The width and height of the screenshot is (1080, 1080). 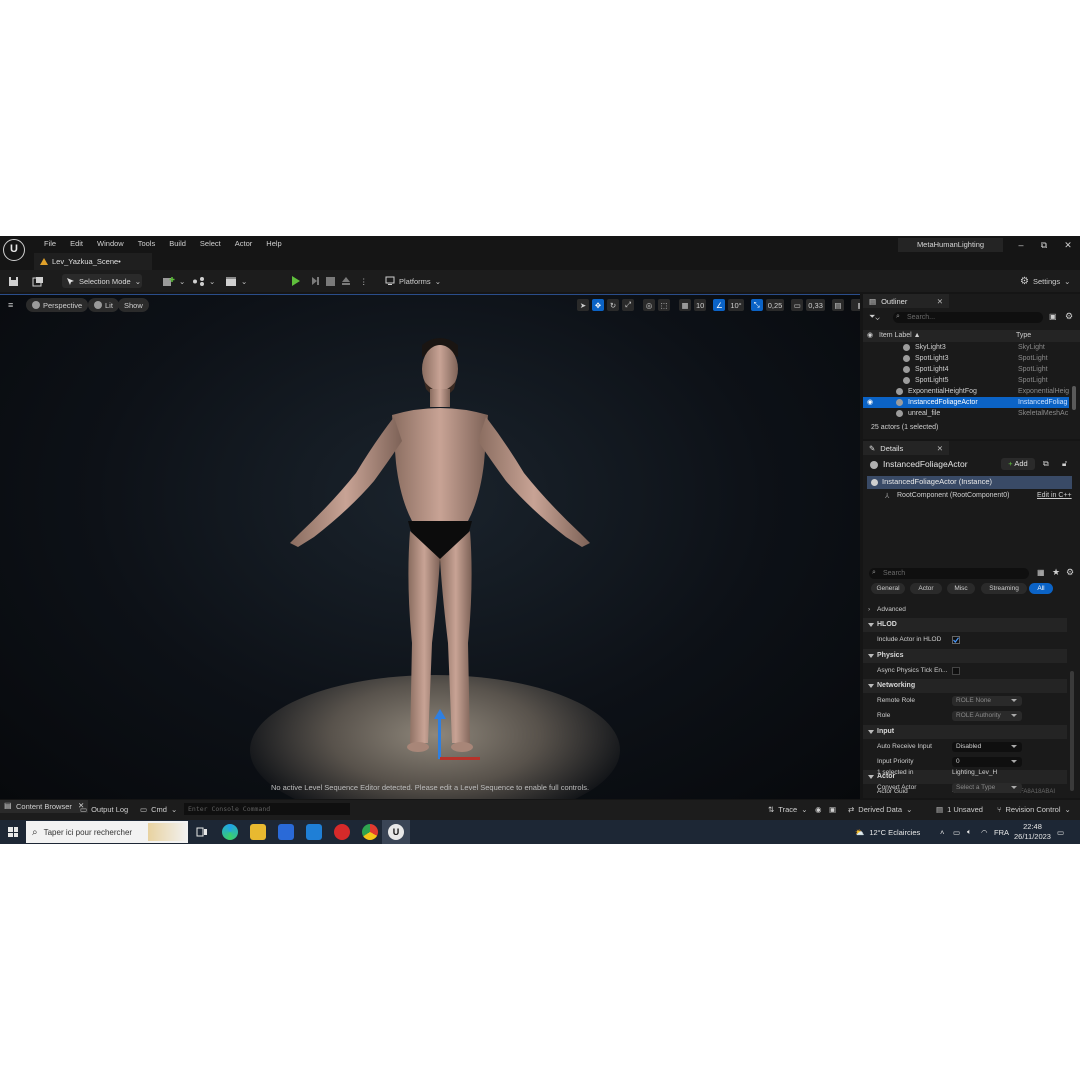 I want to click on speaker-icon: 🔈︎, so click(x=969, y=832).